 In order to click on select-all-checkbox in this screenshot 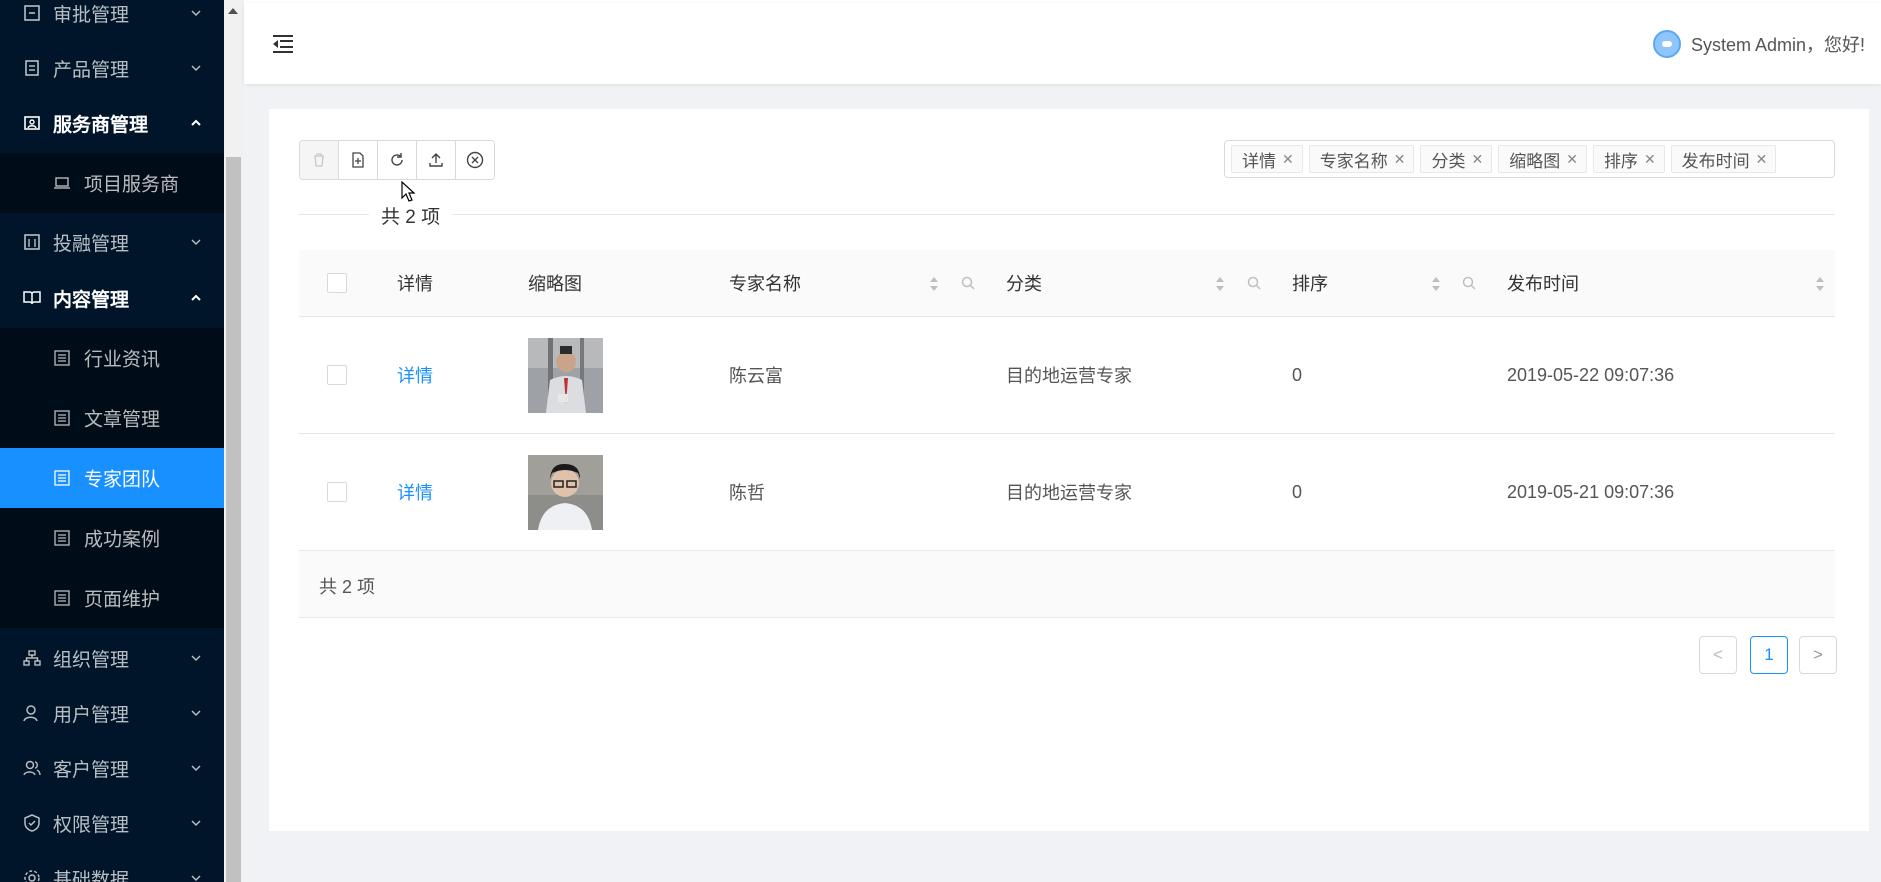, I will do `click(337, 283)`.